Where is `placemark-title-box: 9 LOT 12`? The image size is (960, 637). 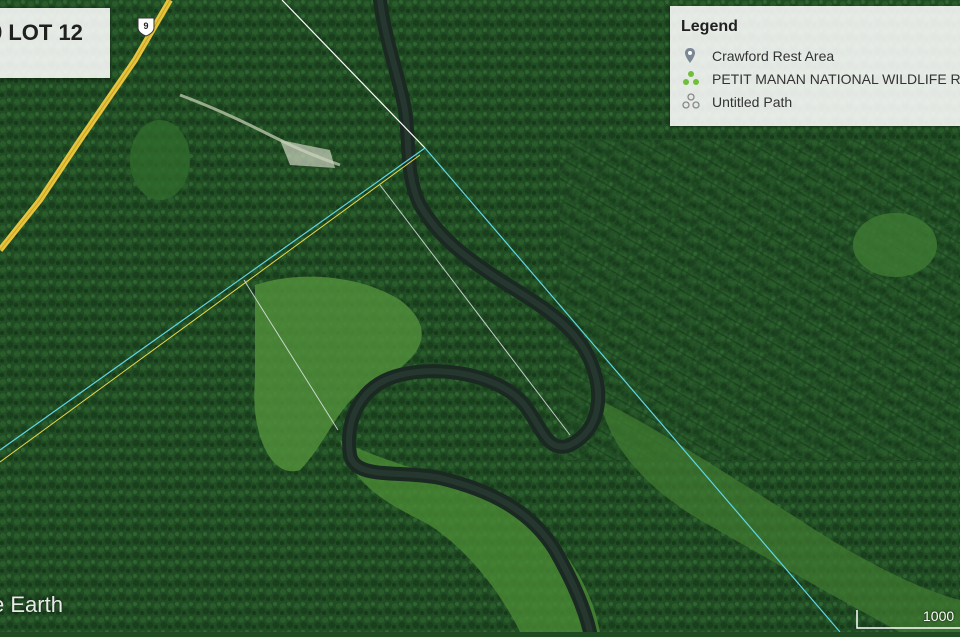
placemark-title-box: 9 LOT 12 is located at coordinates (55, 43).